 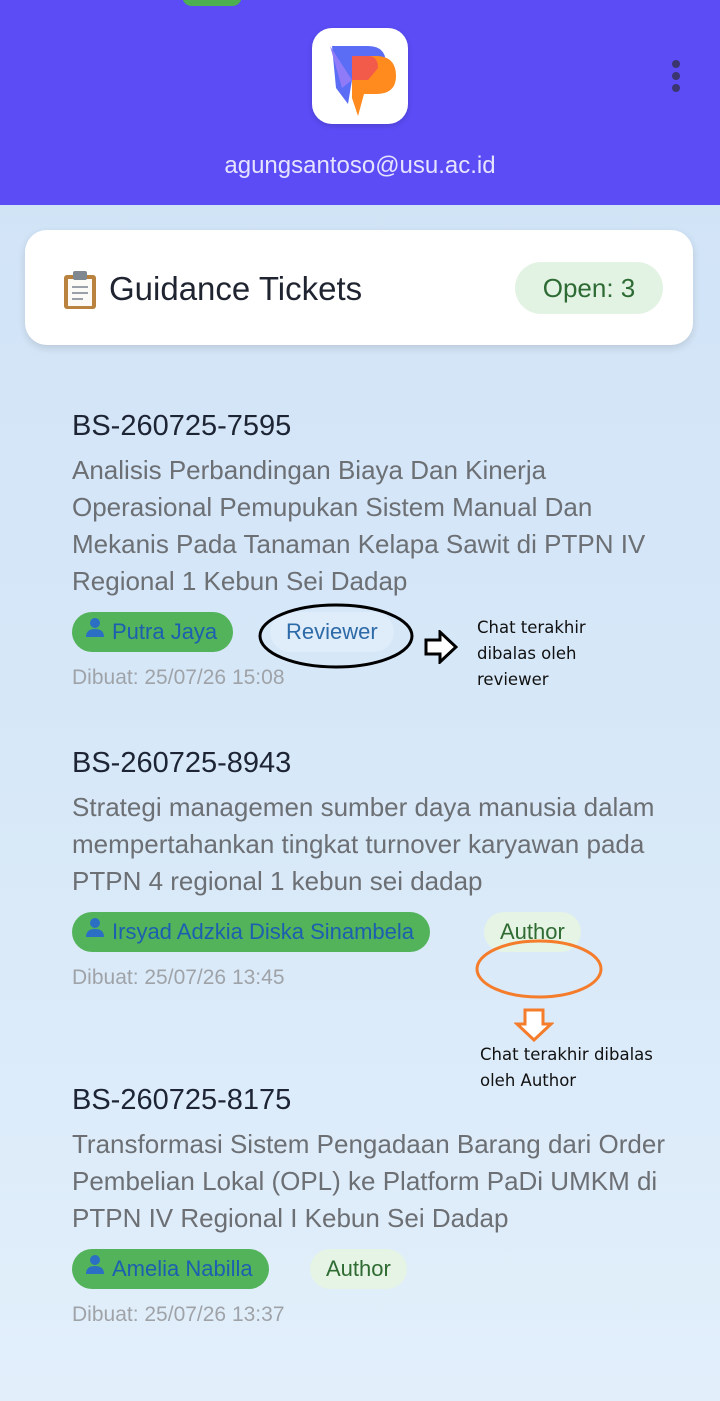 I want to click on arrow-down-icon, so click(x=534, y=1025).